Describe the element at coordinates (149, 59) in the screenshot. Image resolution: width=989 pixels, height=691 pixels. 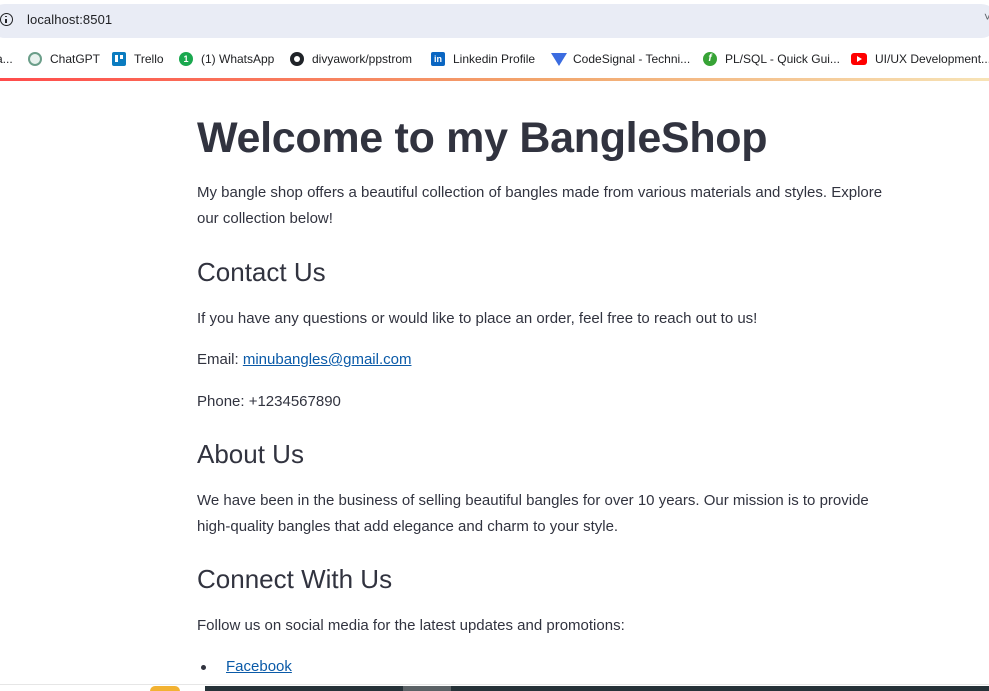
I see `bookmark-label: Trello` at that location.